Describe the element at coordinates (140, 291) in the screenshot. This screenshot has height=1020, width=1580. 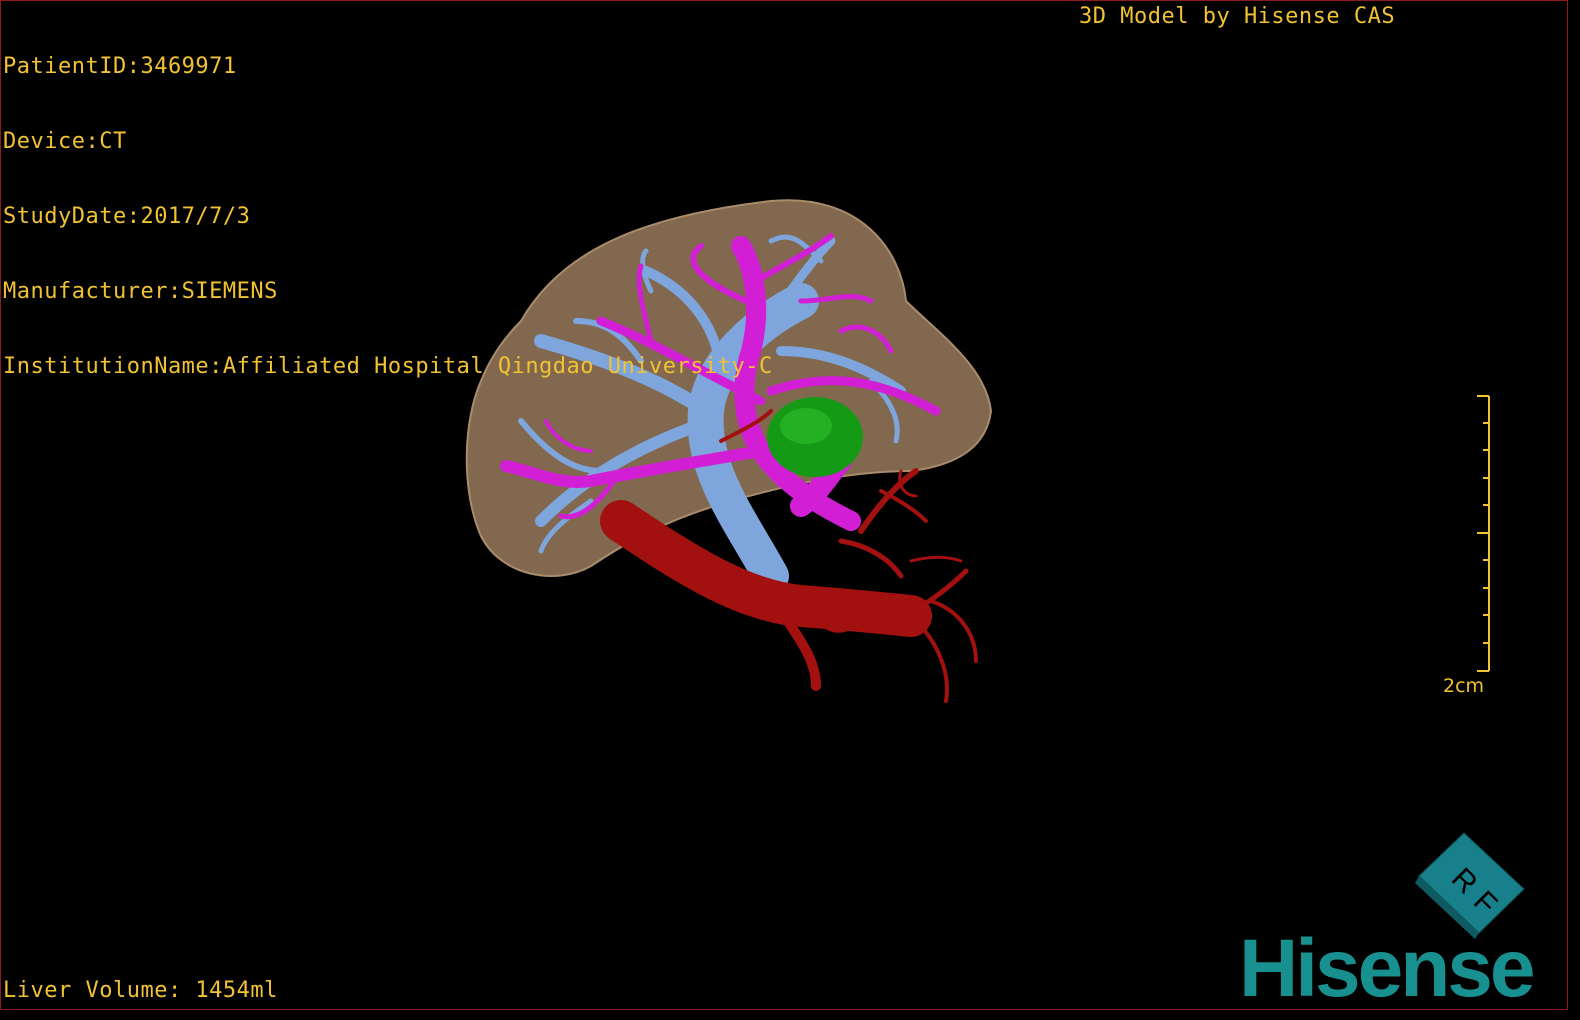
I see `manufacturer: Manufacturer:SIEMENS` at that location.